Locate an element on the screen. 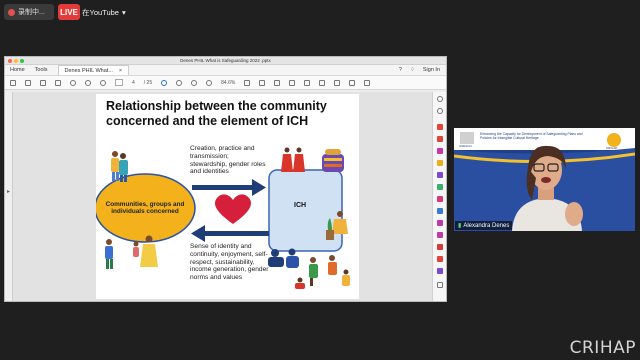 The width and height of the screenshot is (640, 360). mail-icon is located at coordinates (58, 82).